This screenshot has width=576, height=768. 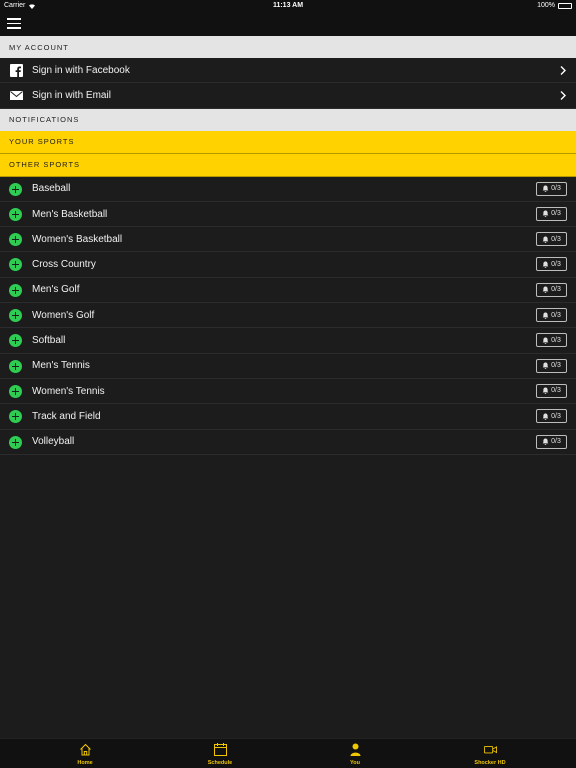 What do you see at coordinates (71, 95) in the screenshot?
I see `sign-in-email-label: Sign in with Email` at bounding box center [71, 95].